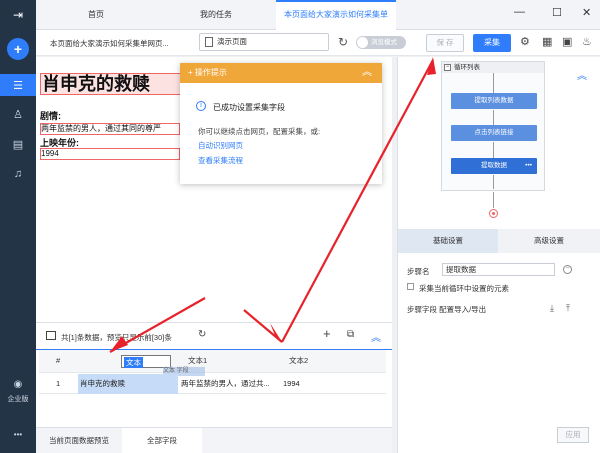  I want to click on year-value: 1994, so click(110, 154).